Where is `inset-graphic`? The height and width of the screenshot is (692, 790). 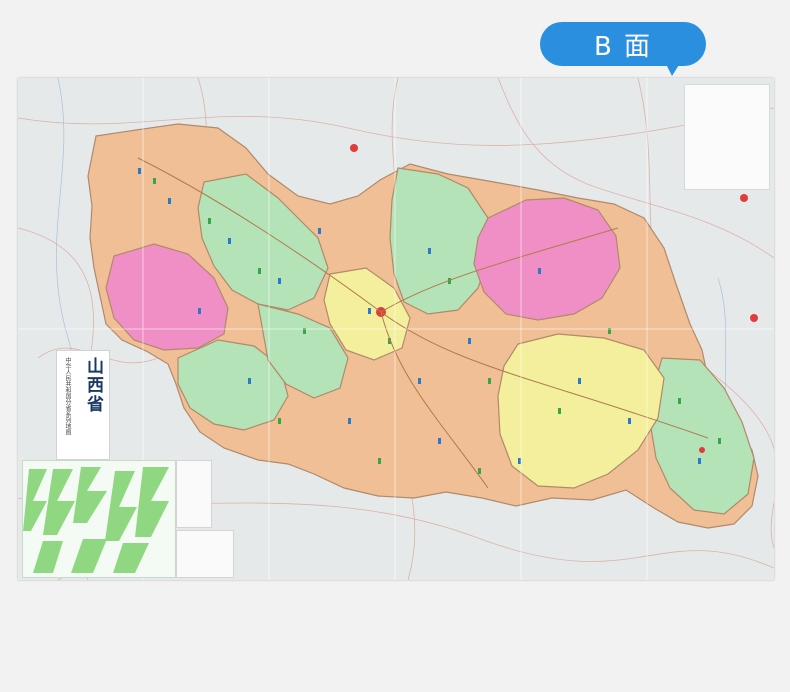
inset-graphic is located at coordinates (96, 520).